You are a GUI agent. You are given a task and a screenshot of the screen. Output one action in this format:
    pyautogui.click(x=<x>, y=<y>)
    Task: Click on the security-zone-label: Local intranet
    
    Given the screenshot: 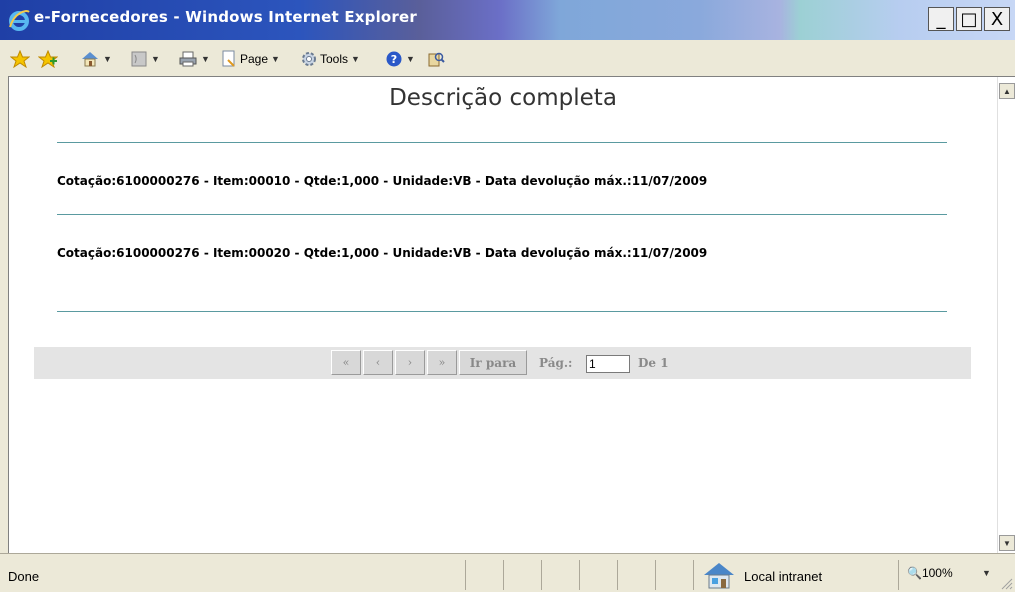 What is the action you would take?
    pyautogui.click(x=783, y=576)
    